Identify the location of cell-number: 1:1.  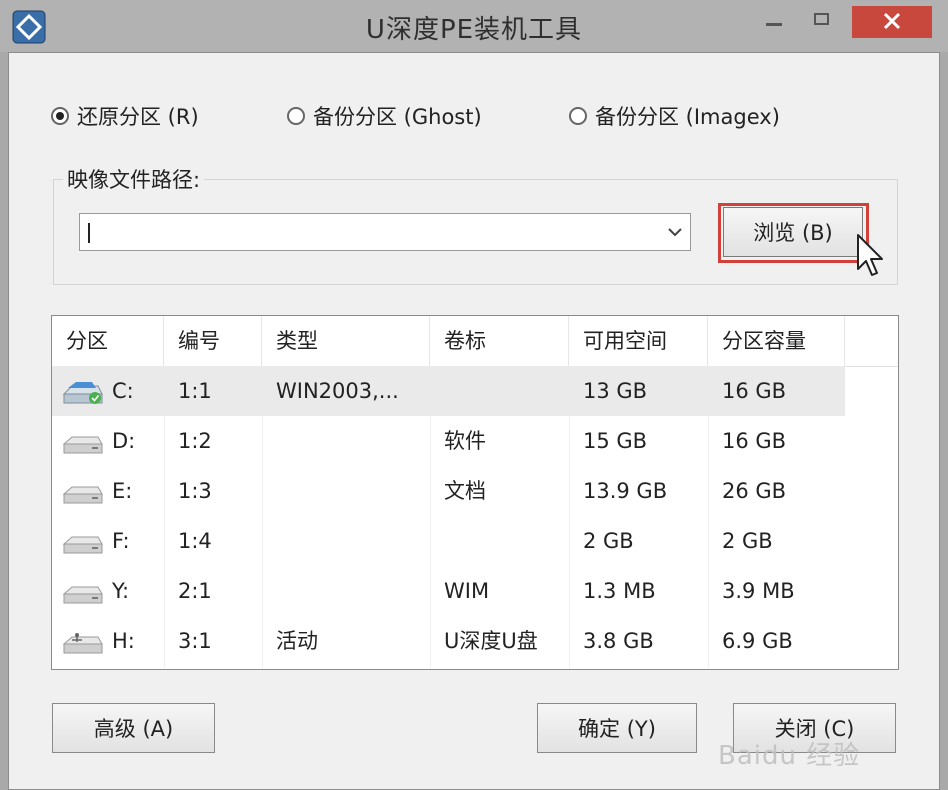
(195, 391).